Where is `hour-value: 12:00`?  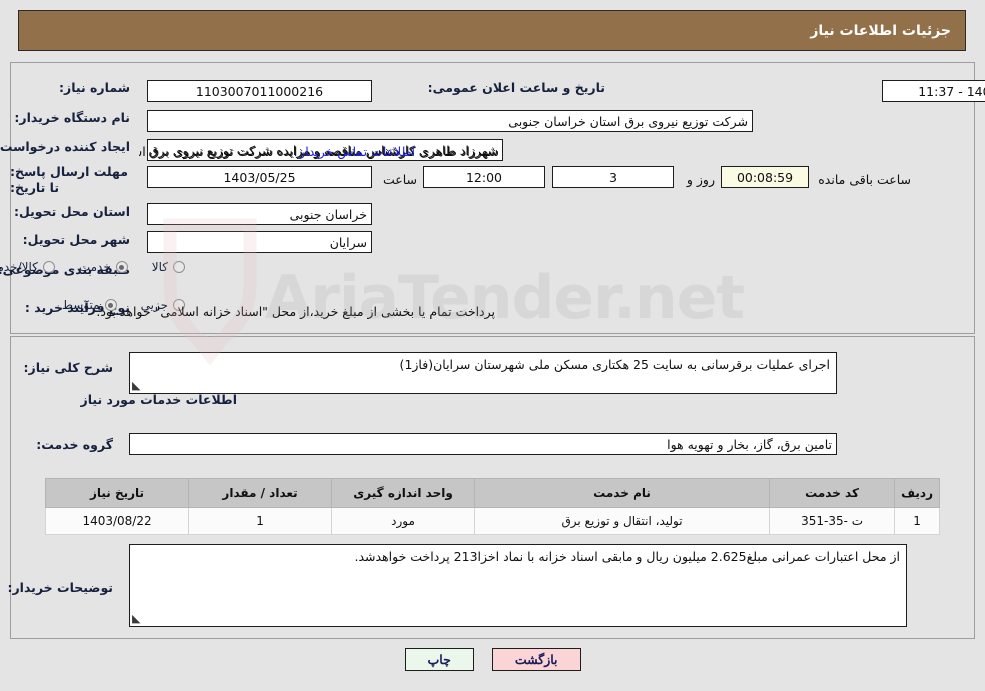
hour-value: 12:00 is located at coordinates (484, 177).